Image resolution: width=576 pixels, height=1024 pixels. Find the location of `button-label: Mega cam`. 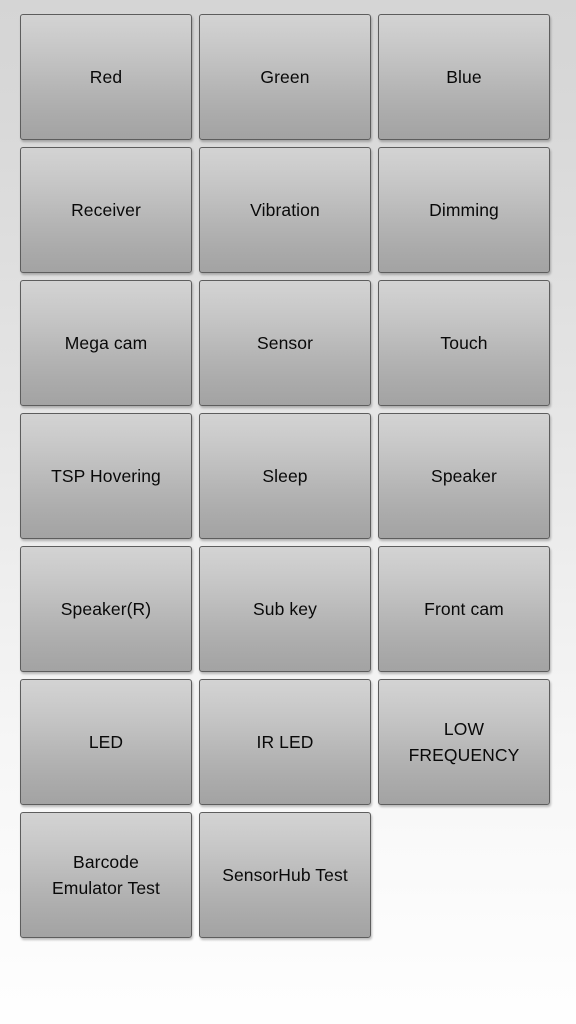

button-label: Mega cam is located at coordinates (106, 343).